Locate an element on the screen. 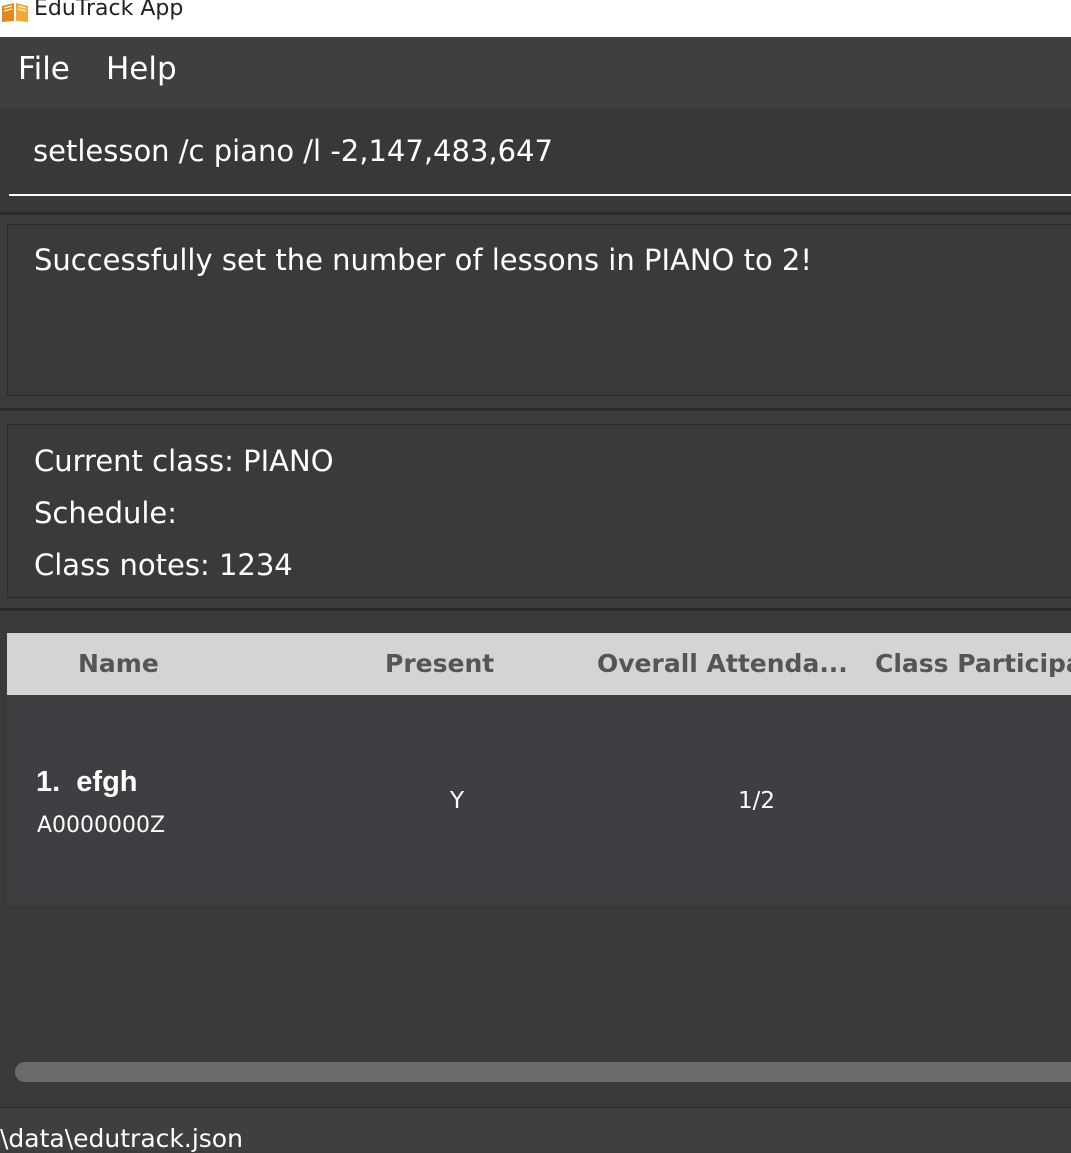 Image resolution: width=1071 pixels, height=1153 pixels. window-title: EduTrack App is located at coordinates (109, 10).